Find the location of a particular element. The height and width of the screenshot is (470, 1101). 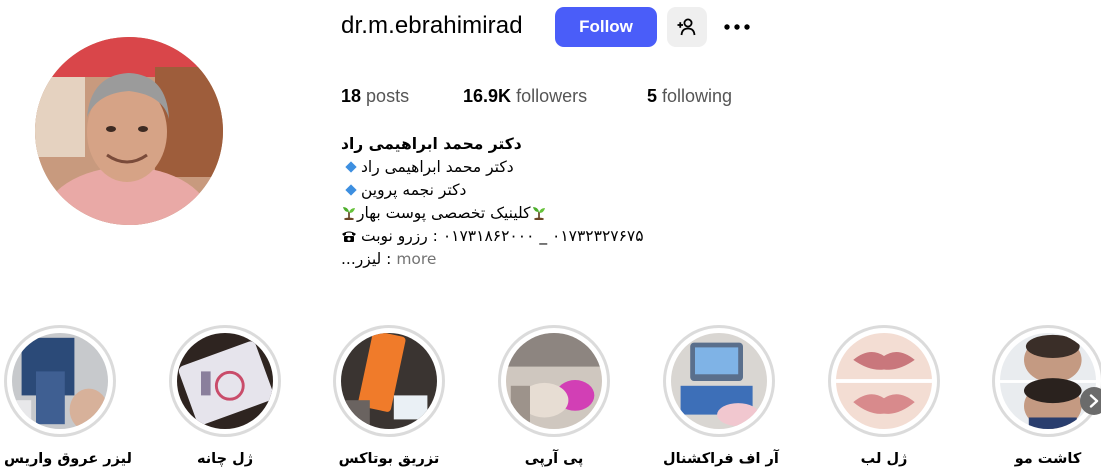

follow-button: Follow is located at coordinates (606, 27).